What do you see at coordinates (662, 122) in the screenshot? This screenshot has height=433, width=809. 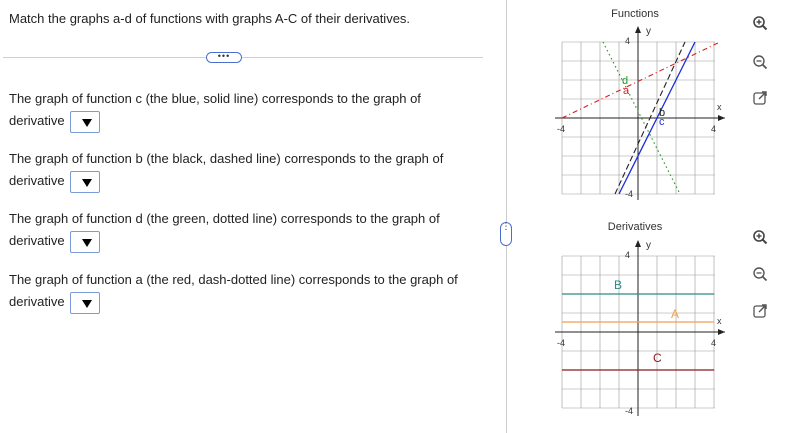 I see `label-c: c` at bounding box center [662, 122].